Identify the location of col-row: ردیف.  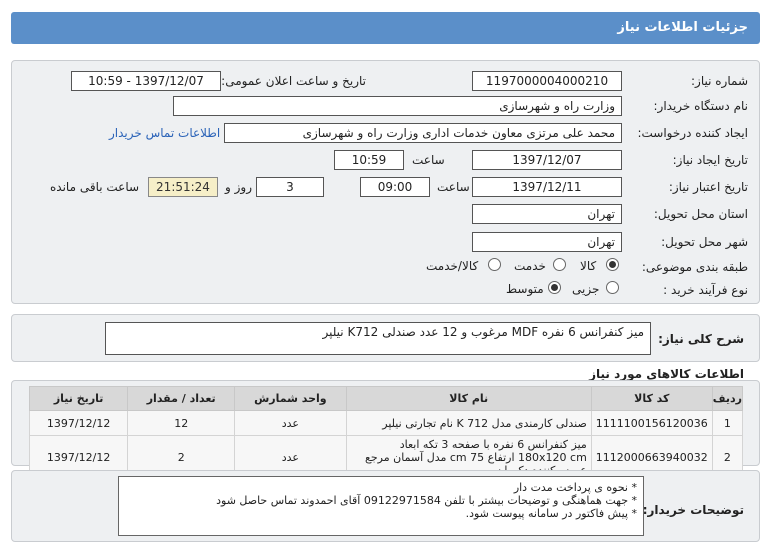
(727, 398).